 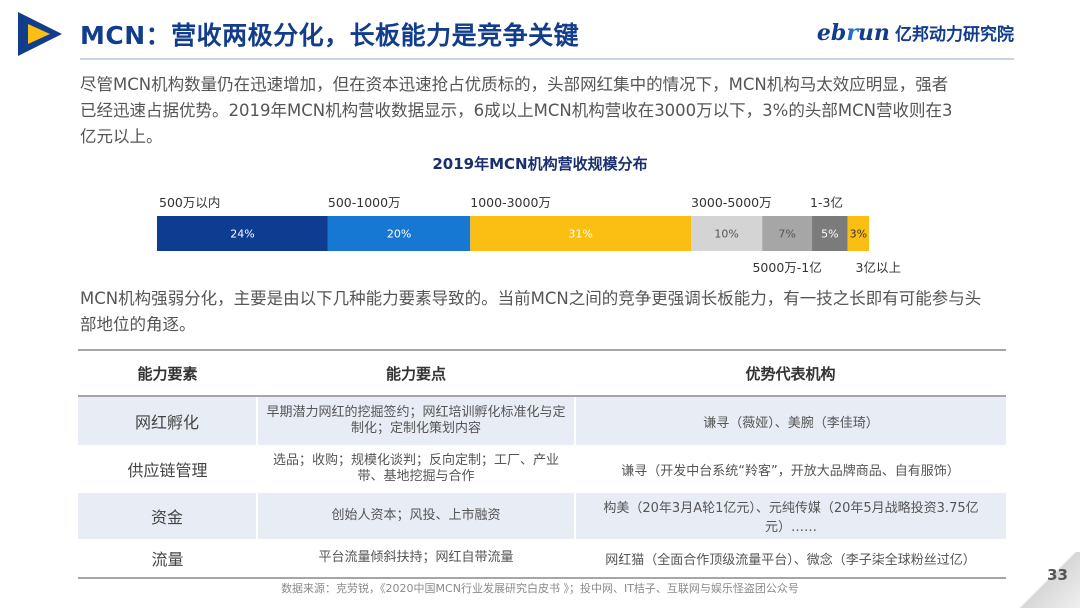 What do you see at coordinates (580, 234) in the screenshot?
I see `bar-value-label: 31%` at bounding box center [580, 234].